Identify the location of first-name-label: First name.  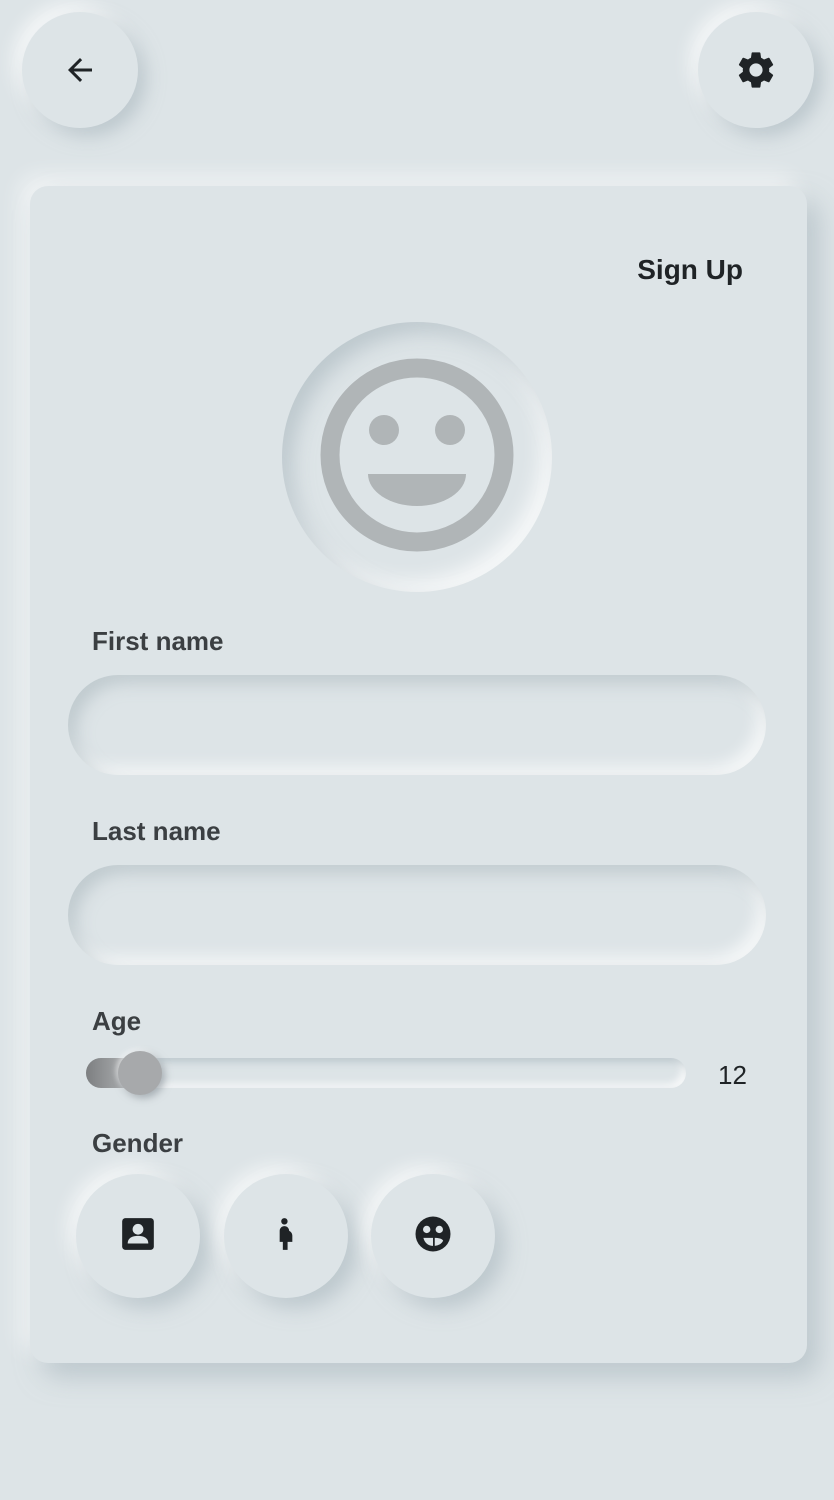
(158, 641).